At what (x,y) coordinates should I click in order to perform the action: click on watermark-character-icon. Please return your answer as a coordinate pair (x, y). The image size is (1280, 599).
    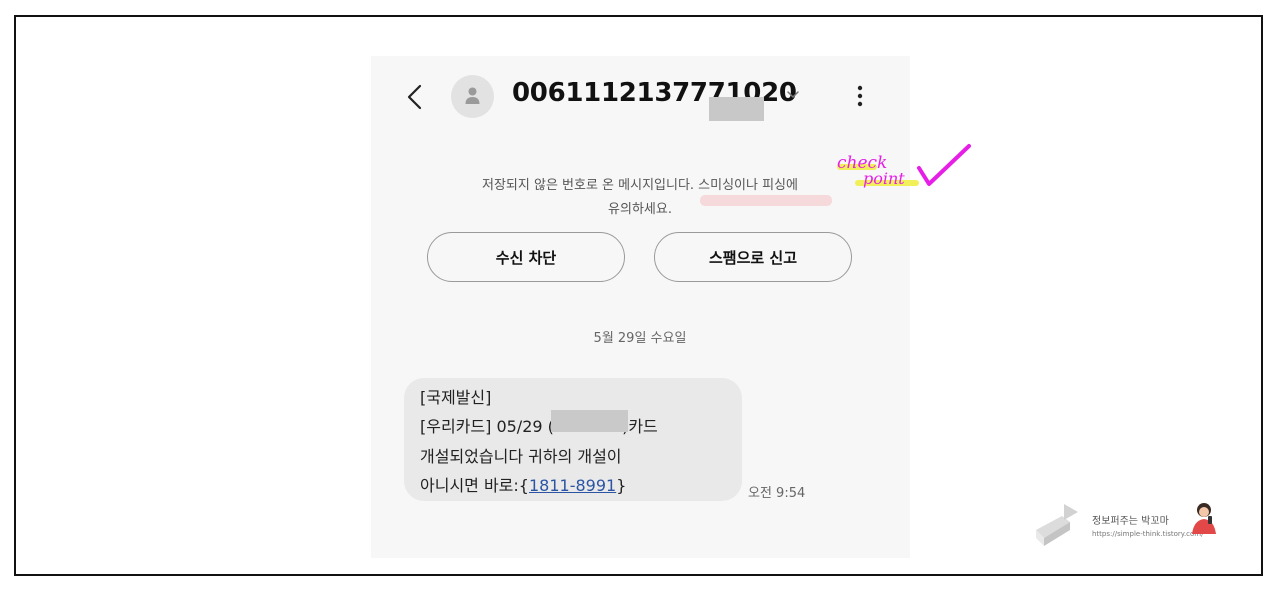
    Looking at the image, I should click on (1204, 518).